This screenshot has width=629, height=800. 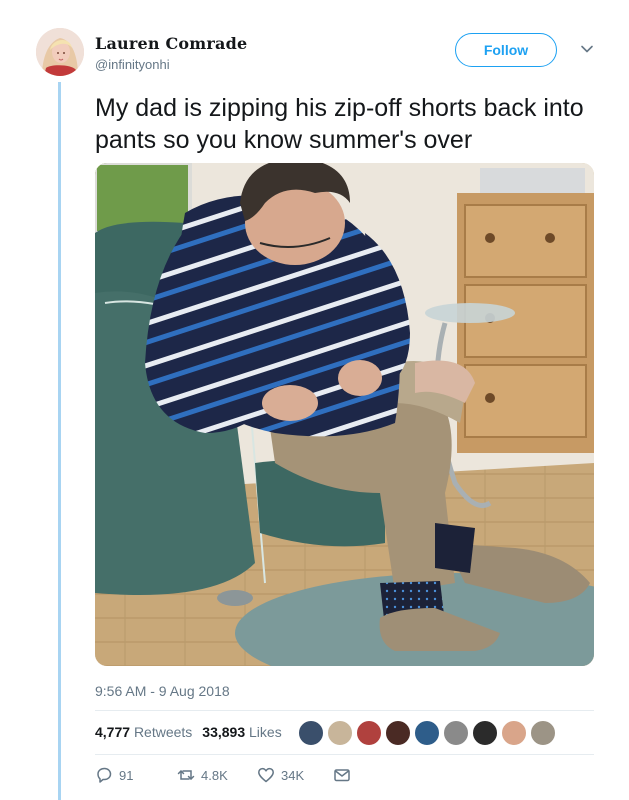 I want to click on divider-top, so click(x=344, y=710).